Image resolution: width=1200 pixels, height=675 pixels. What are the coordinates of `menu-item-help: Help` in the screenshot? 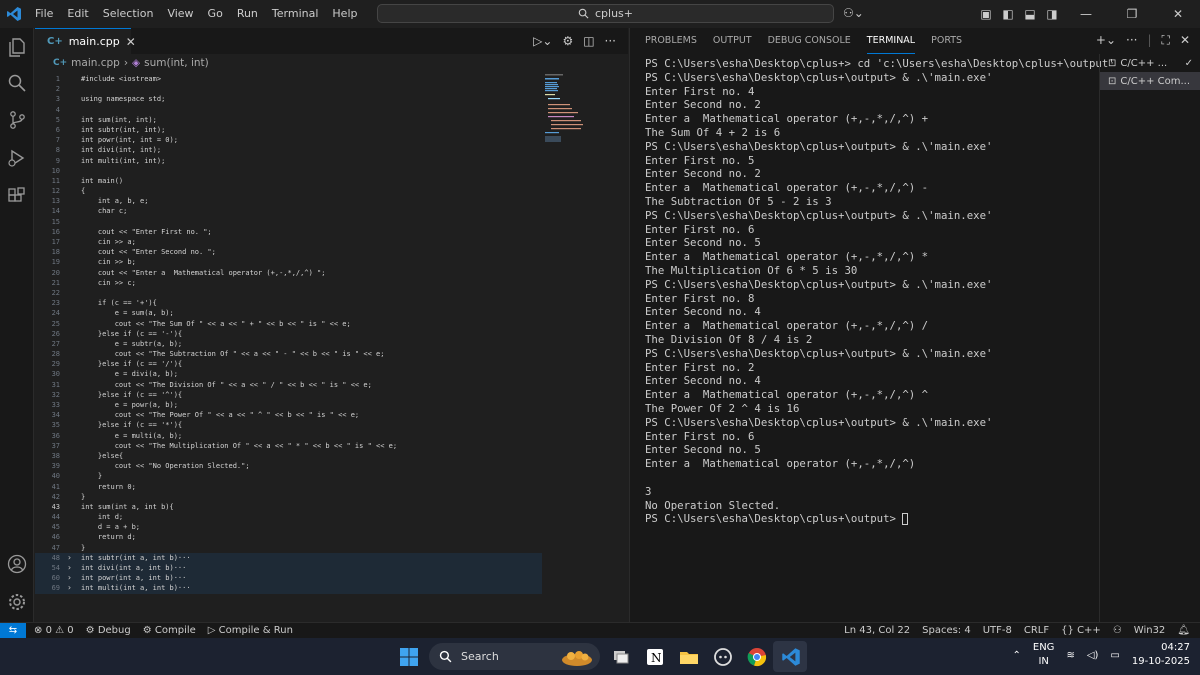 It's located at (344, 14).